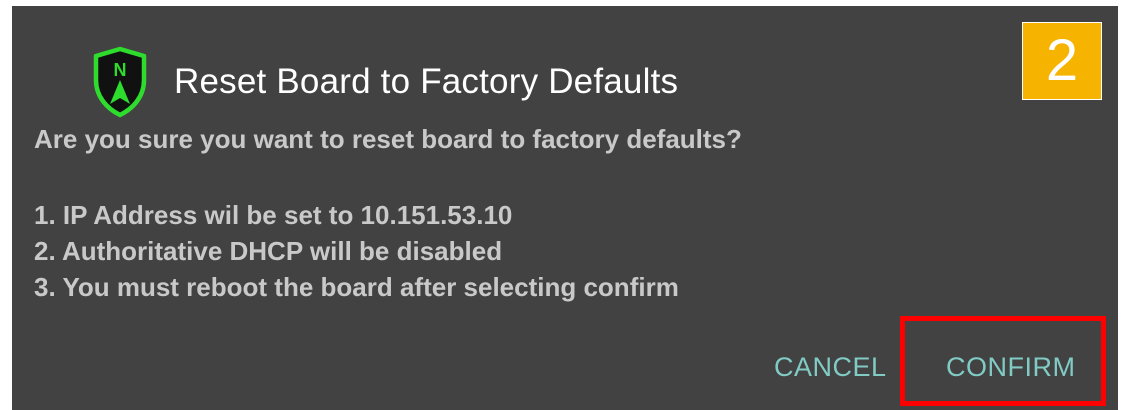  I want to click on list-item: 2. Authoritative DHCP will be disabled, so click(268, 251).